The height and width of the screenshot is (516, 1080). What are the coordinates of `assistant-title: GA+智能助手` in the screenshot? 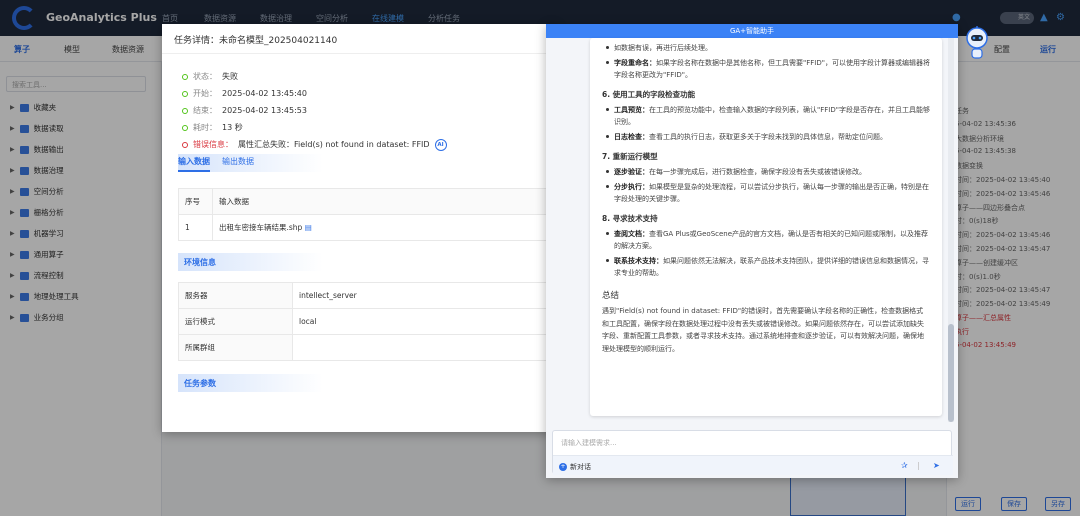 It's located at (752, 31).